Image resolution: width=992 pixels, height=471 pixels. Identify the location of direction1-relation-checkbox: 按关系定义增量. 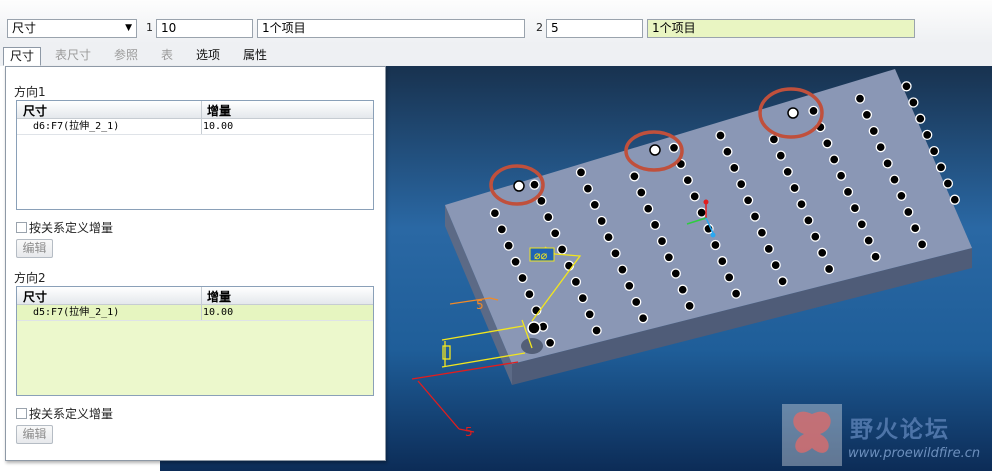
(64, 227).